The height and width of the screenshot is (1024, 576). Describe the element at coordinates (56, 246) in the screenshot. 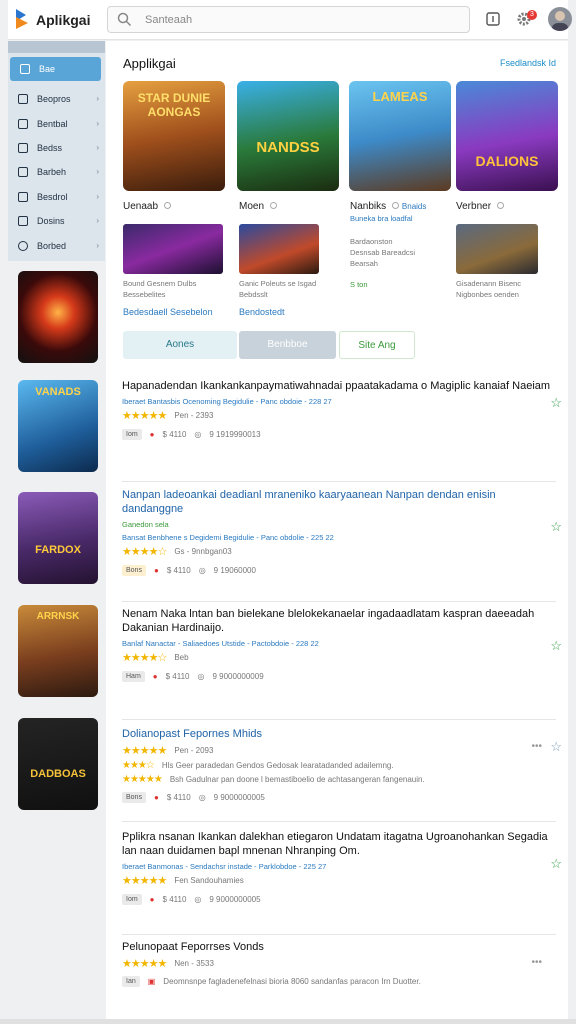

I see `sidebar-item-7: Borbed ›` at that location.